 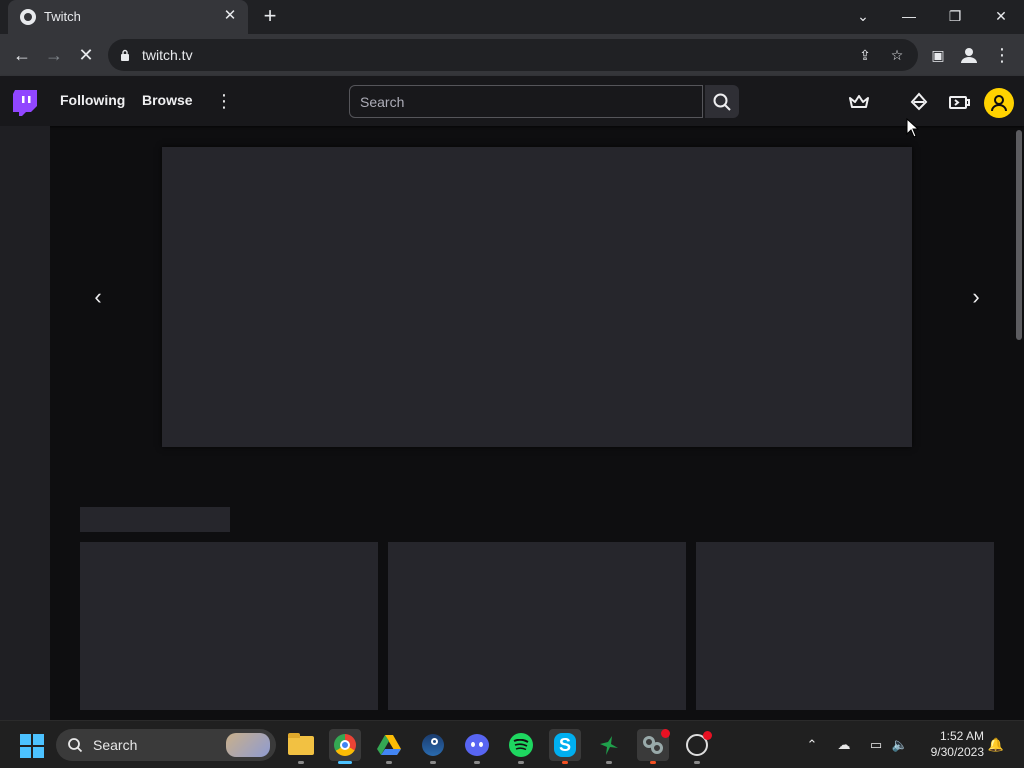 What do you see at coordinates (25, 423) in the screenshot?
I see `side-nav-rail` at bounding box center [25, 423].